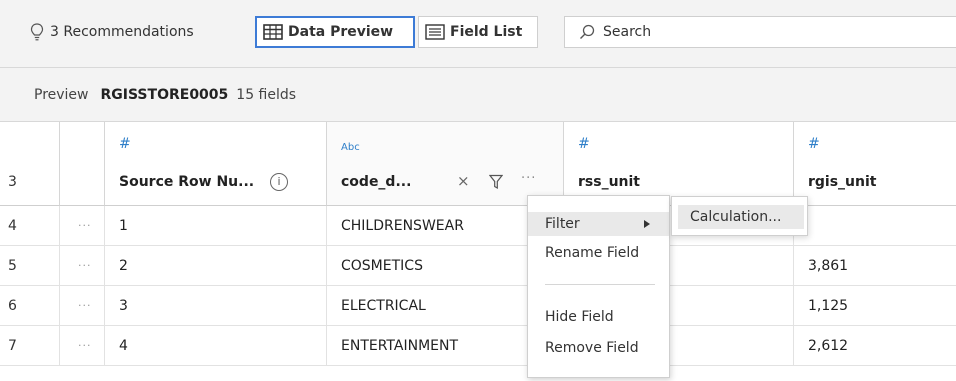  Describe the element at coordinates (528, 178) in the screenshot. I see `more-options-icon: ···` at that location.